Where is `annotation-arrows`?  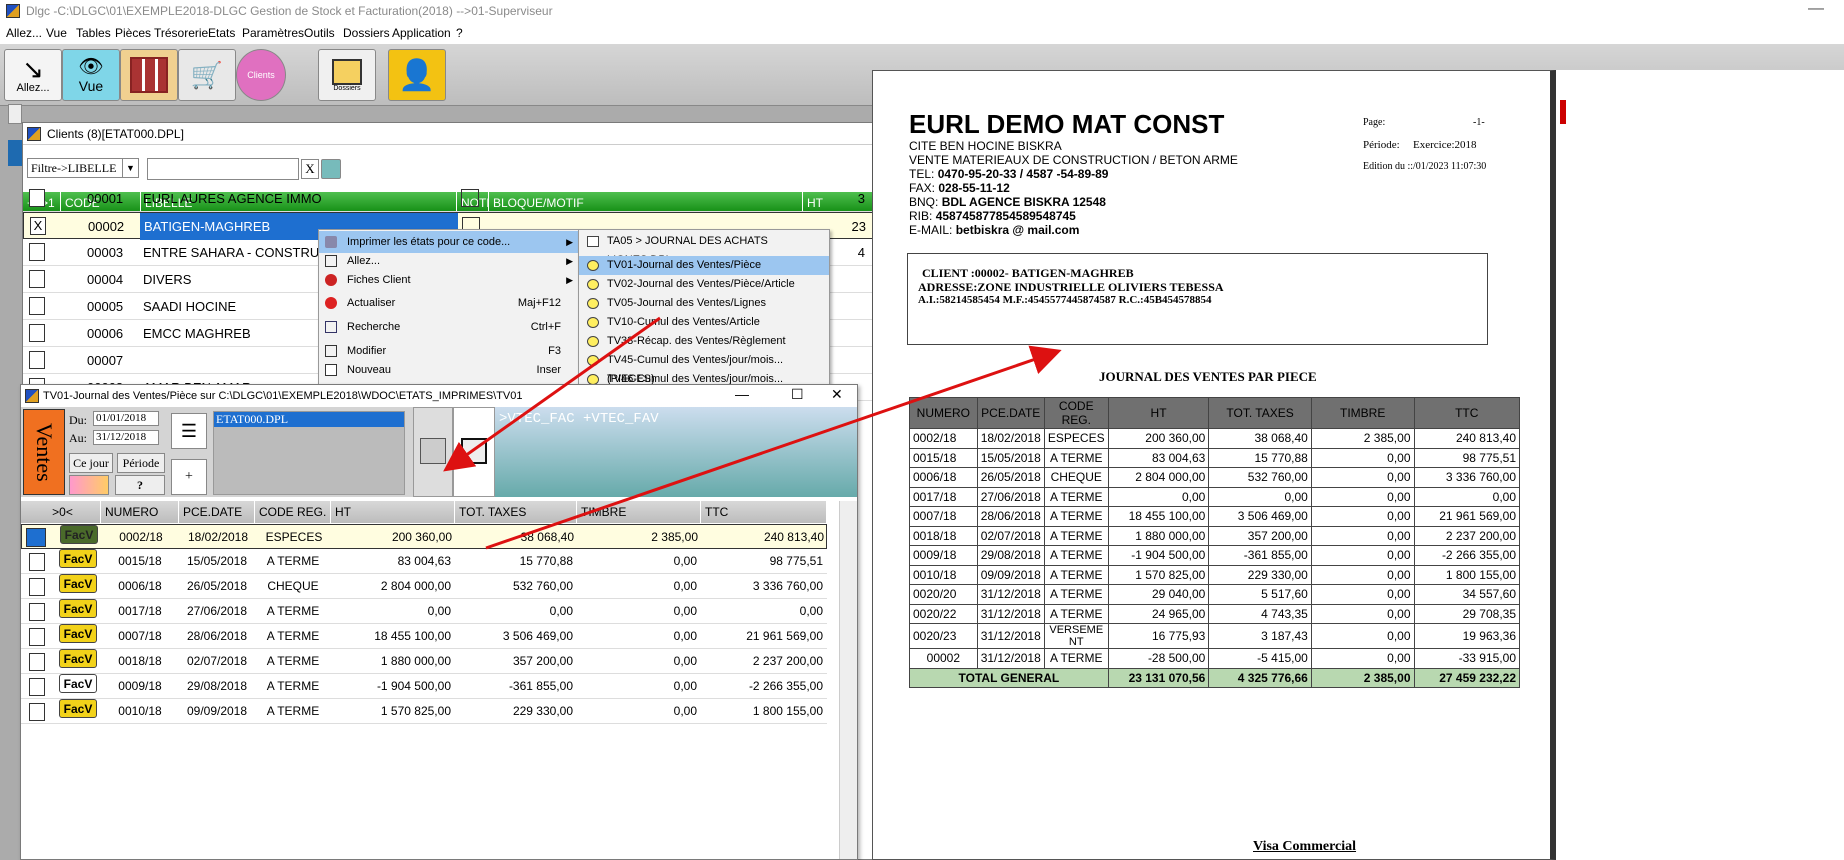 annotation-arrows is located at coordinates (752, 433).